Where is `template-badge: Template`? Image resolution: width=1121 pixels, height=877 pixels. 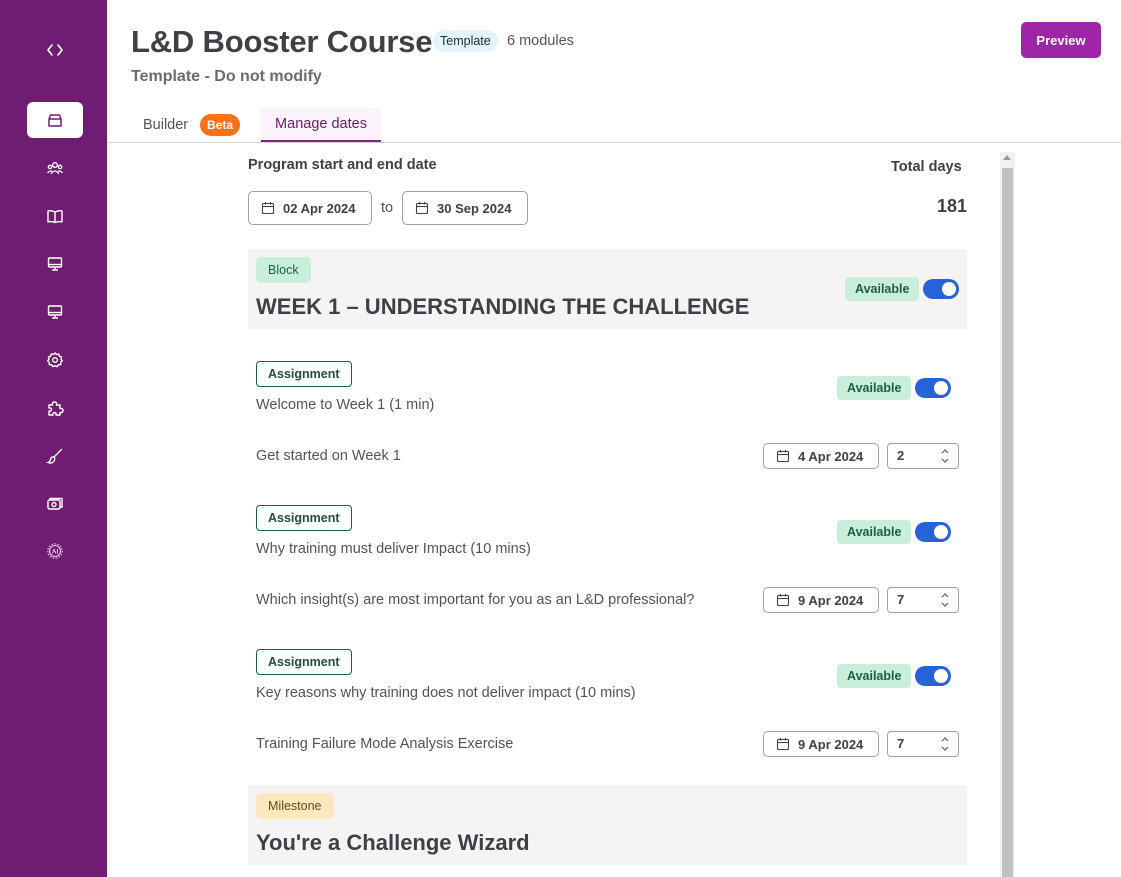 template-badge: Template is located at coordinates (465, 41).